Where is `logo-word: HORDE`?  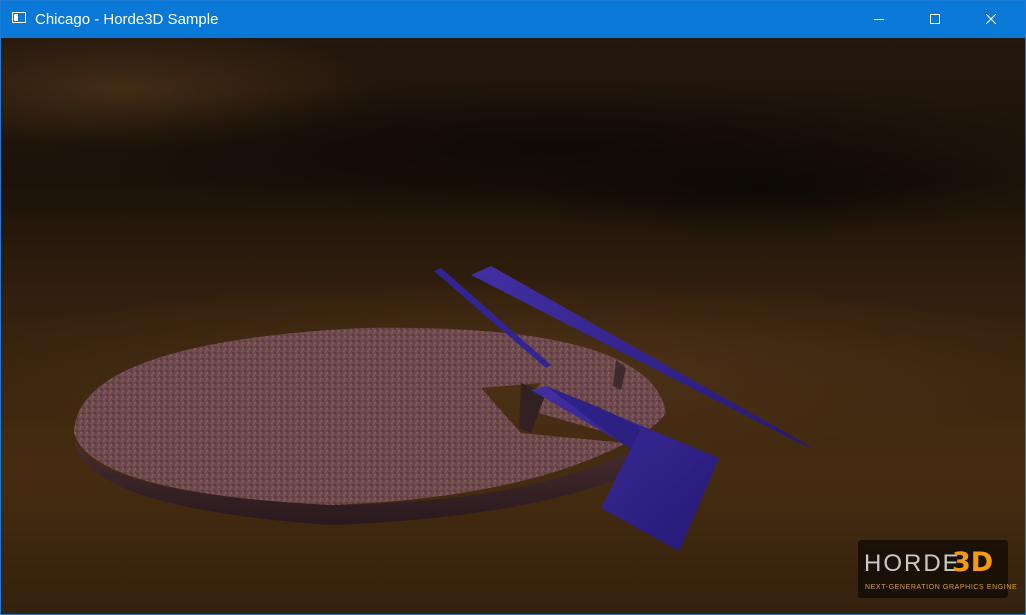
logo-word: HORDE is located at coordinates (912, 563).